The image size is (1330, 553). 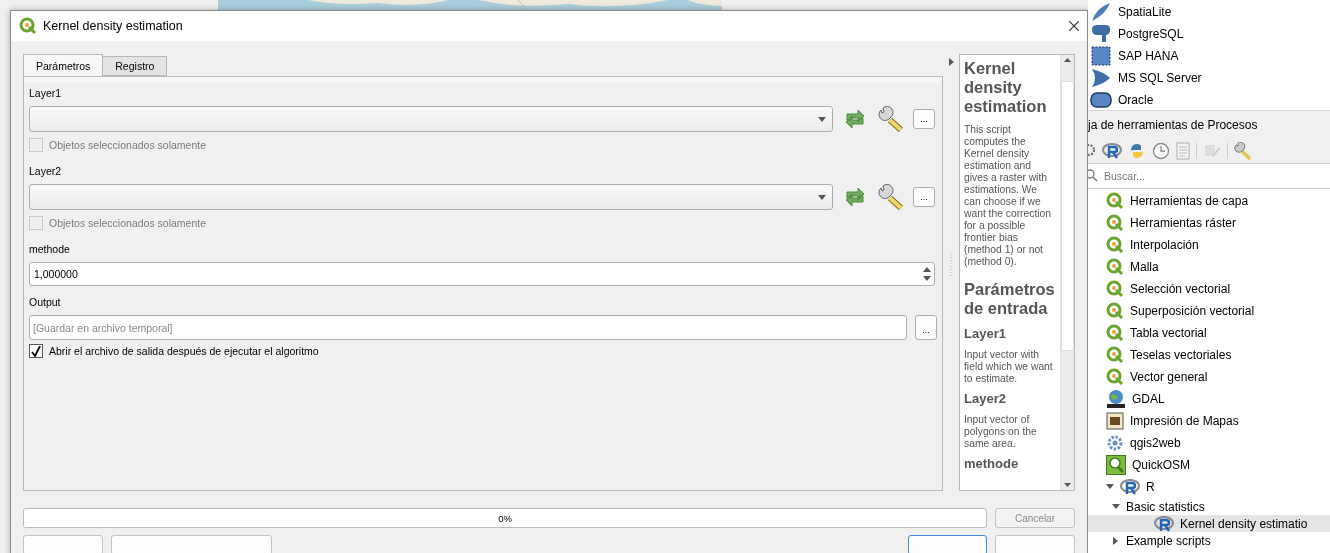 I want to click on tree-item-label: Selección vectorial, so click(x=1180, y=289).